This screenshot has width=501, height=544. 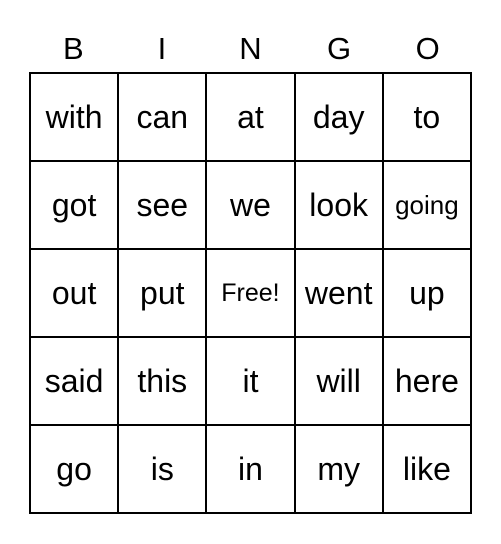 I want to click on free-space-cell: Free!, so click(x=250, y=293).